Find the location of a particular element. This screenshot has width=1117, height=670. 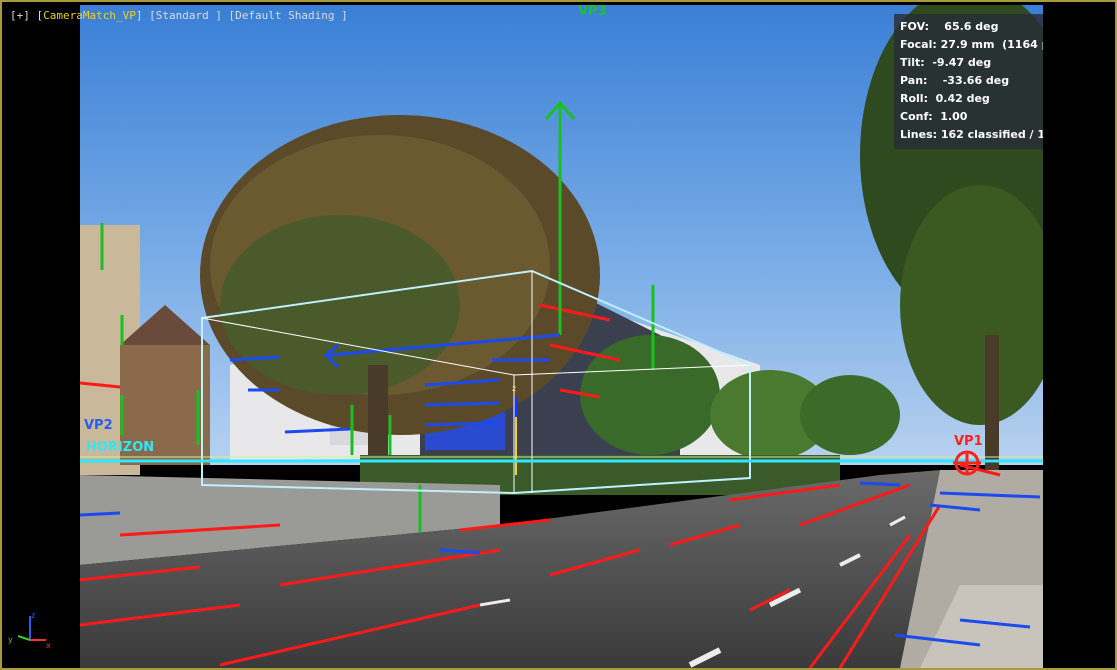

viewport-menu-prefix: [+] [ is located at coordinates (26, 15).